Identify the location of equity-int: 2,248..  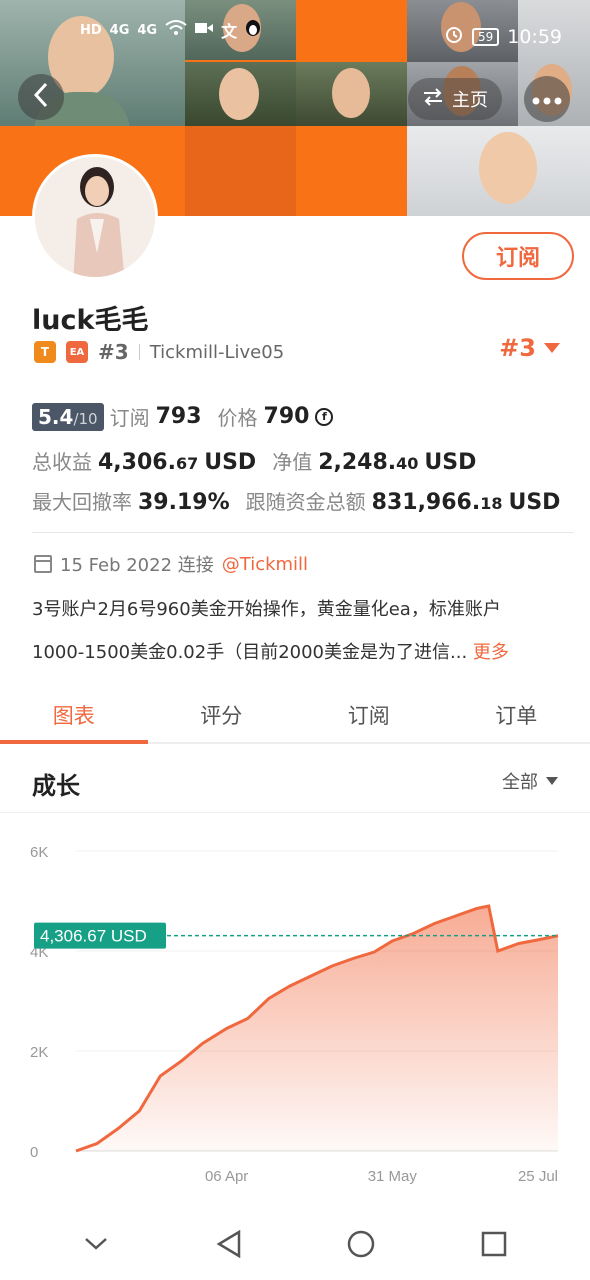
(357, 462).